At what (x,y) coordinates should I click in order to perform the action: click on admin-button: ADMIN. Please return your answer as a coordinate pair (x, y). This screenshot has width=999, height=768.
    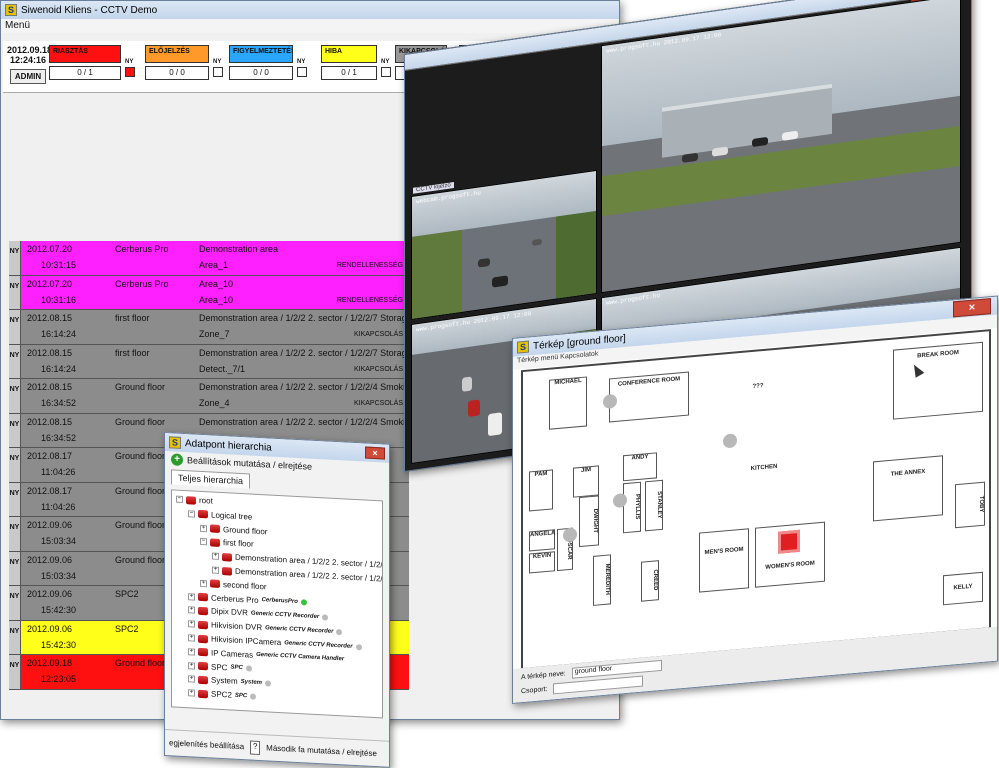
    Looking at the image, I should click on (28, 76).